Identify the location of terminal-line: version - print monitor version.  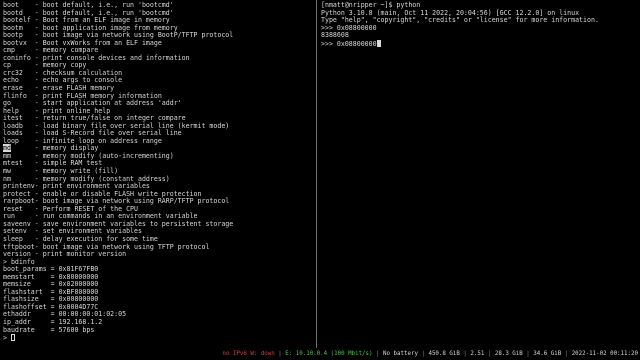
(65, 254).